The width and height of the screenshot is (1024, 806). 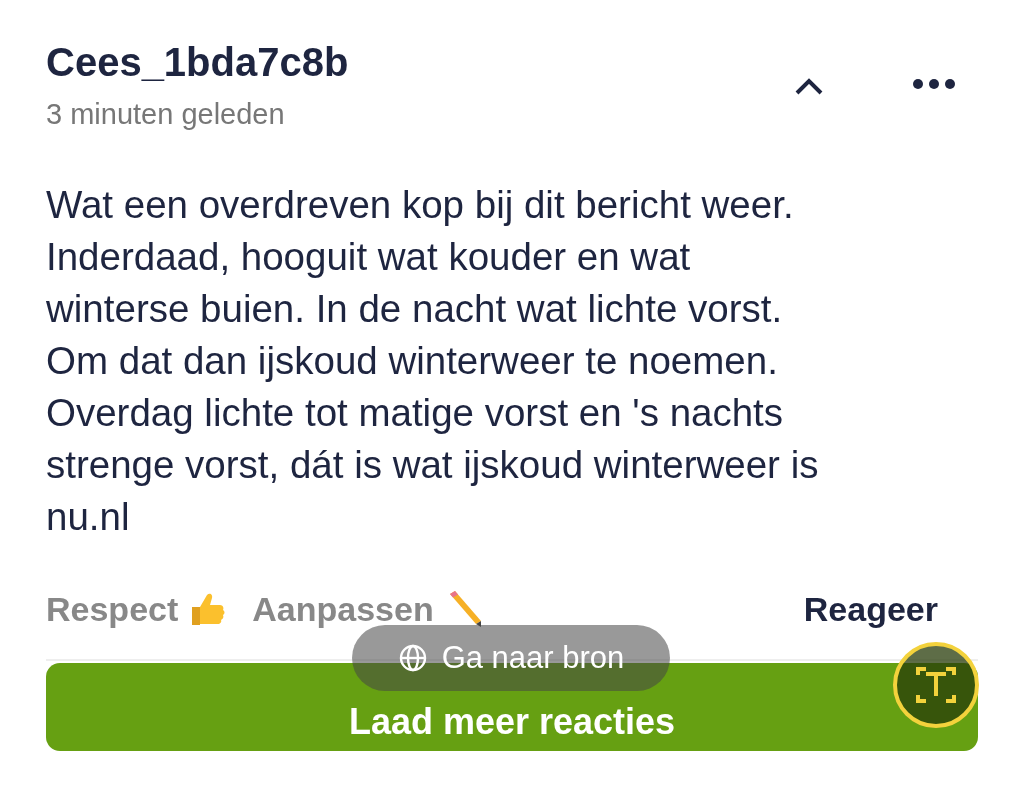 What do you see at coordinates (412, 658) in the screenshot?
I see `globe-icon` at bounding box center [412, 658].